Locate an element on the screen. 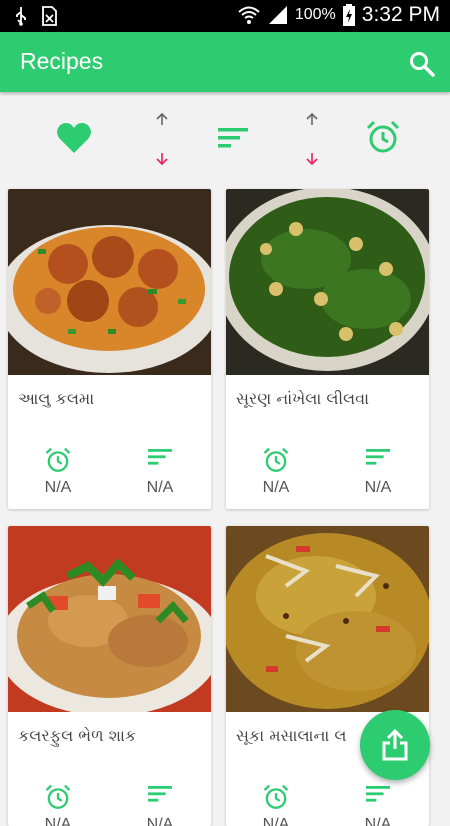 Image resolution: width=450 pixels, height=826 pixels. app-bar: Recipes is located at coordinates (225, 62).